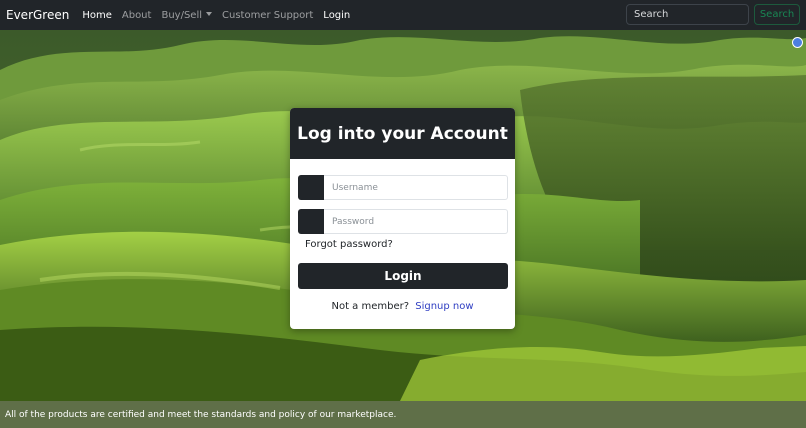 The image size is (806, 428). What do you see at coordinates (370, 306) in the screenshot?
I see `signup-prompt: Not a member?` at bounding box center [370, 306].